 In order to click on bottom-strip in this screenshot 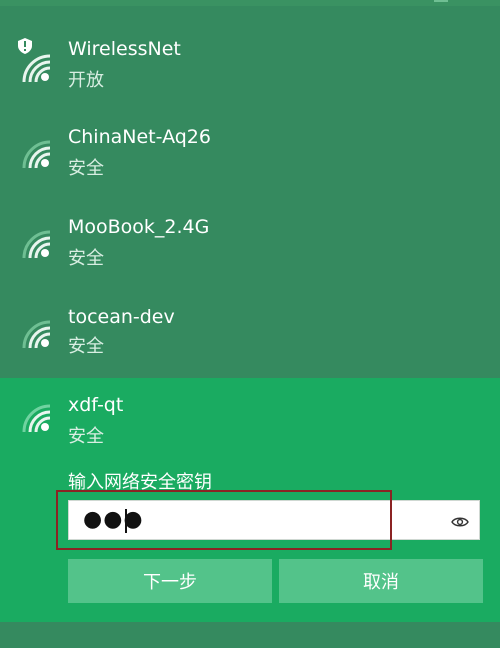, I will do `click(250, 635)`.